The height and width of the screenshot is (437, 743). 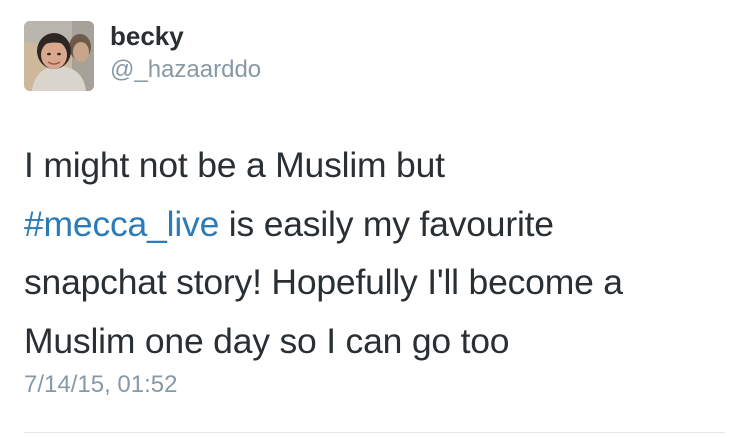 I want to click on avatar, so click(x=59, y=56).